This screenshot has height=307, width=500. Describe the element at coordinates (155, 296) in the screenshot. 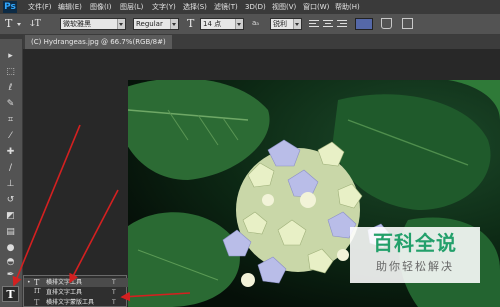

I see `arrow-to-vertical-type` at that location.